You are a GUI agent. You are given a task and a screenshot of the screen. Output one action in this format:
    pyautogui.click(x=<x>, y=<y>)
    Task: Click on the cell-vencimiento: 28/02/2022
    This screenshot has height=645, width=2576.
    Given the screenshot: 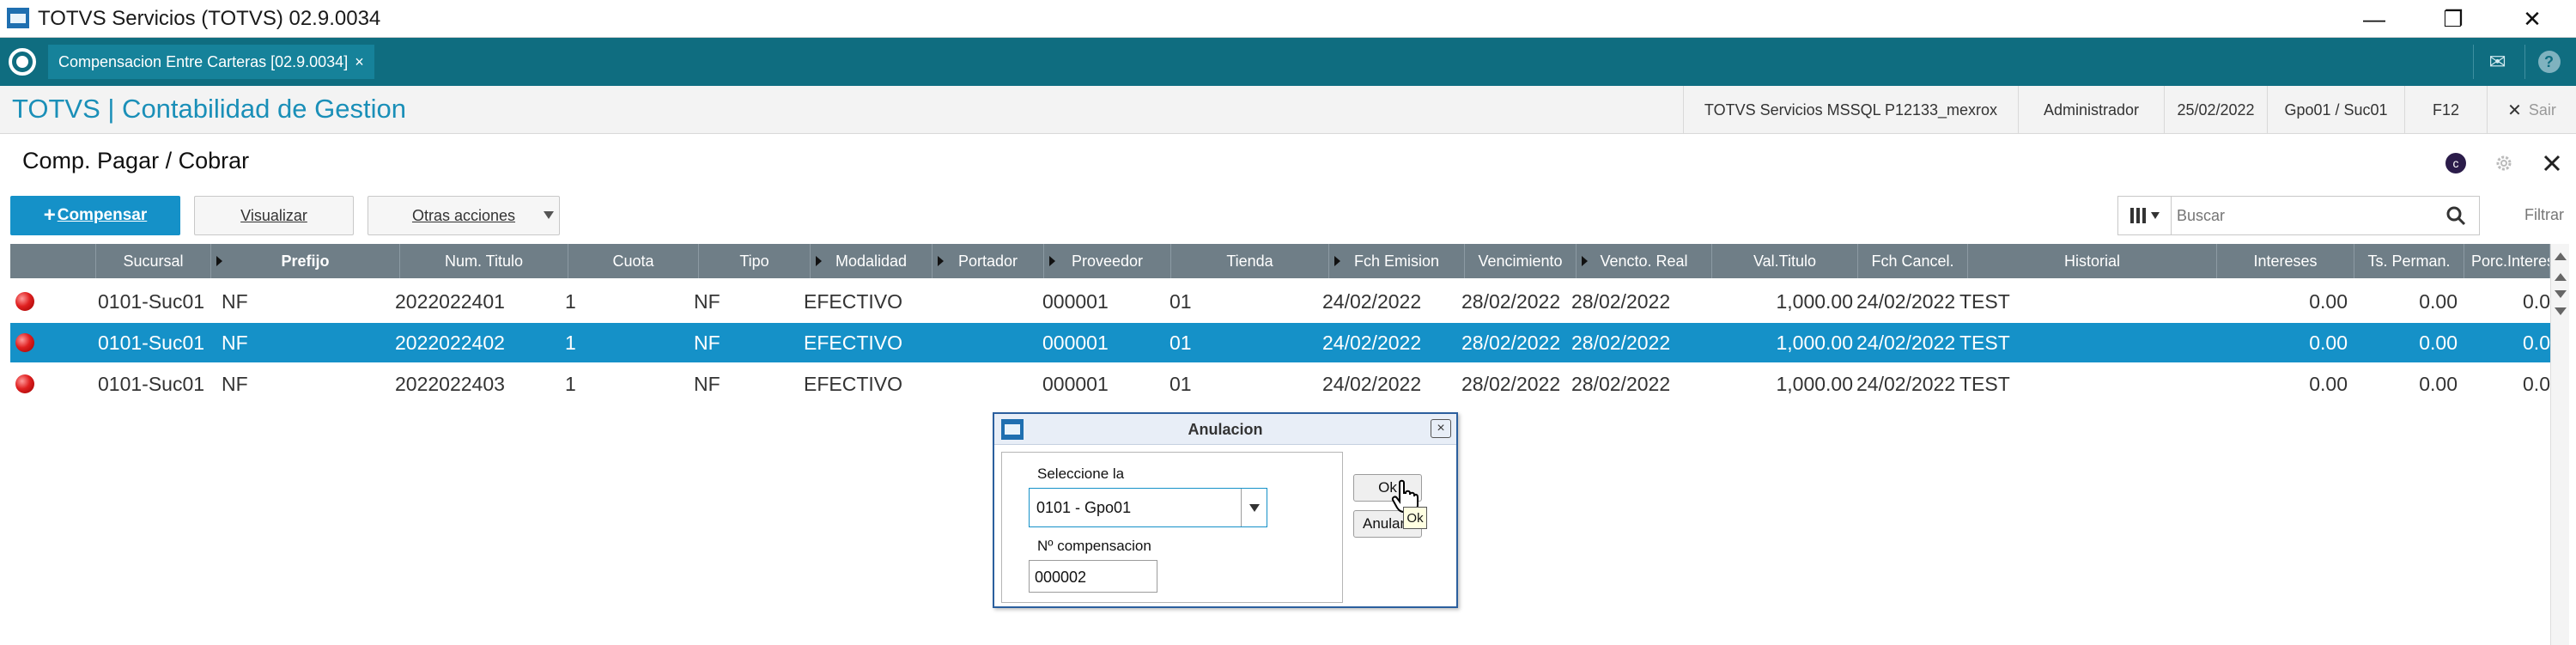 What is the action you would take?
    pyautogui.click(x=1511, y=383)
    